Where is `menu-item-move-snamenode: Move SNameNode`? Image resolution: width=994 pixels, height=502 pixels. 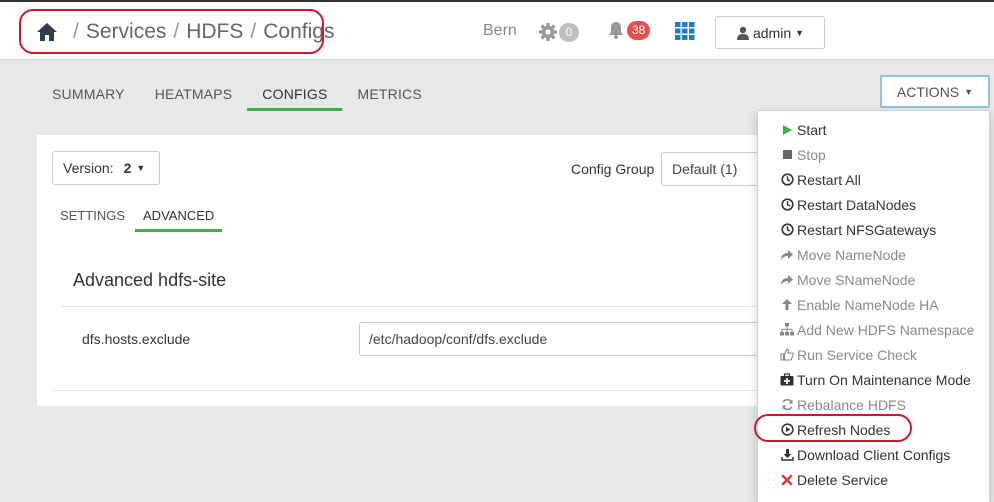
menu-item-move-snamenode: Move SNameNode is located at coordinates (873, 279).